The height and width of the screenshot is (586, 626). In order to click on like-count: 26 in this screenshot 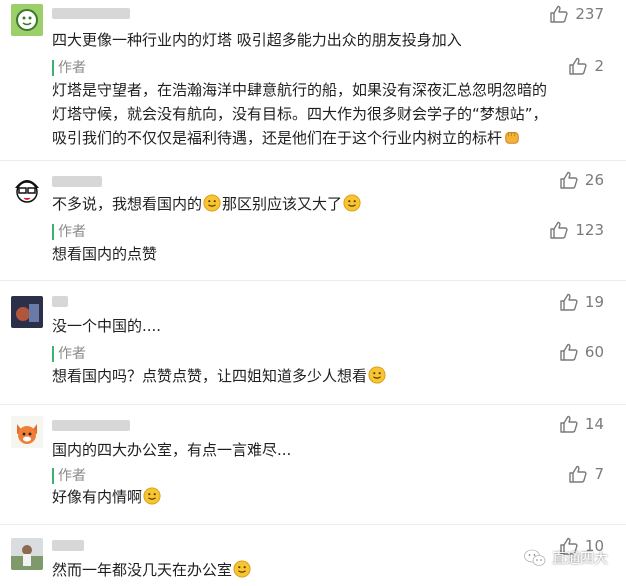, I will do `click(594, 180)`.